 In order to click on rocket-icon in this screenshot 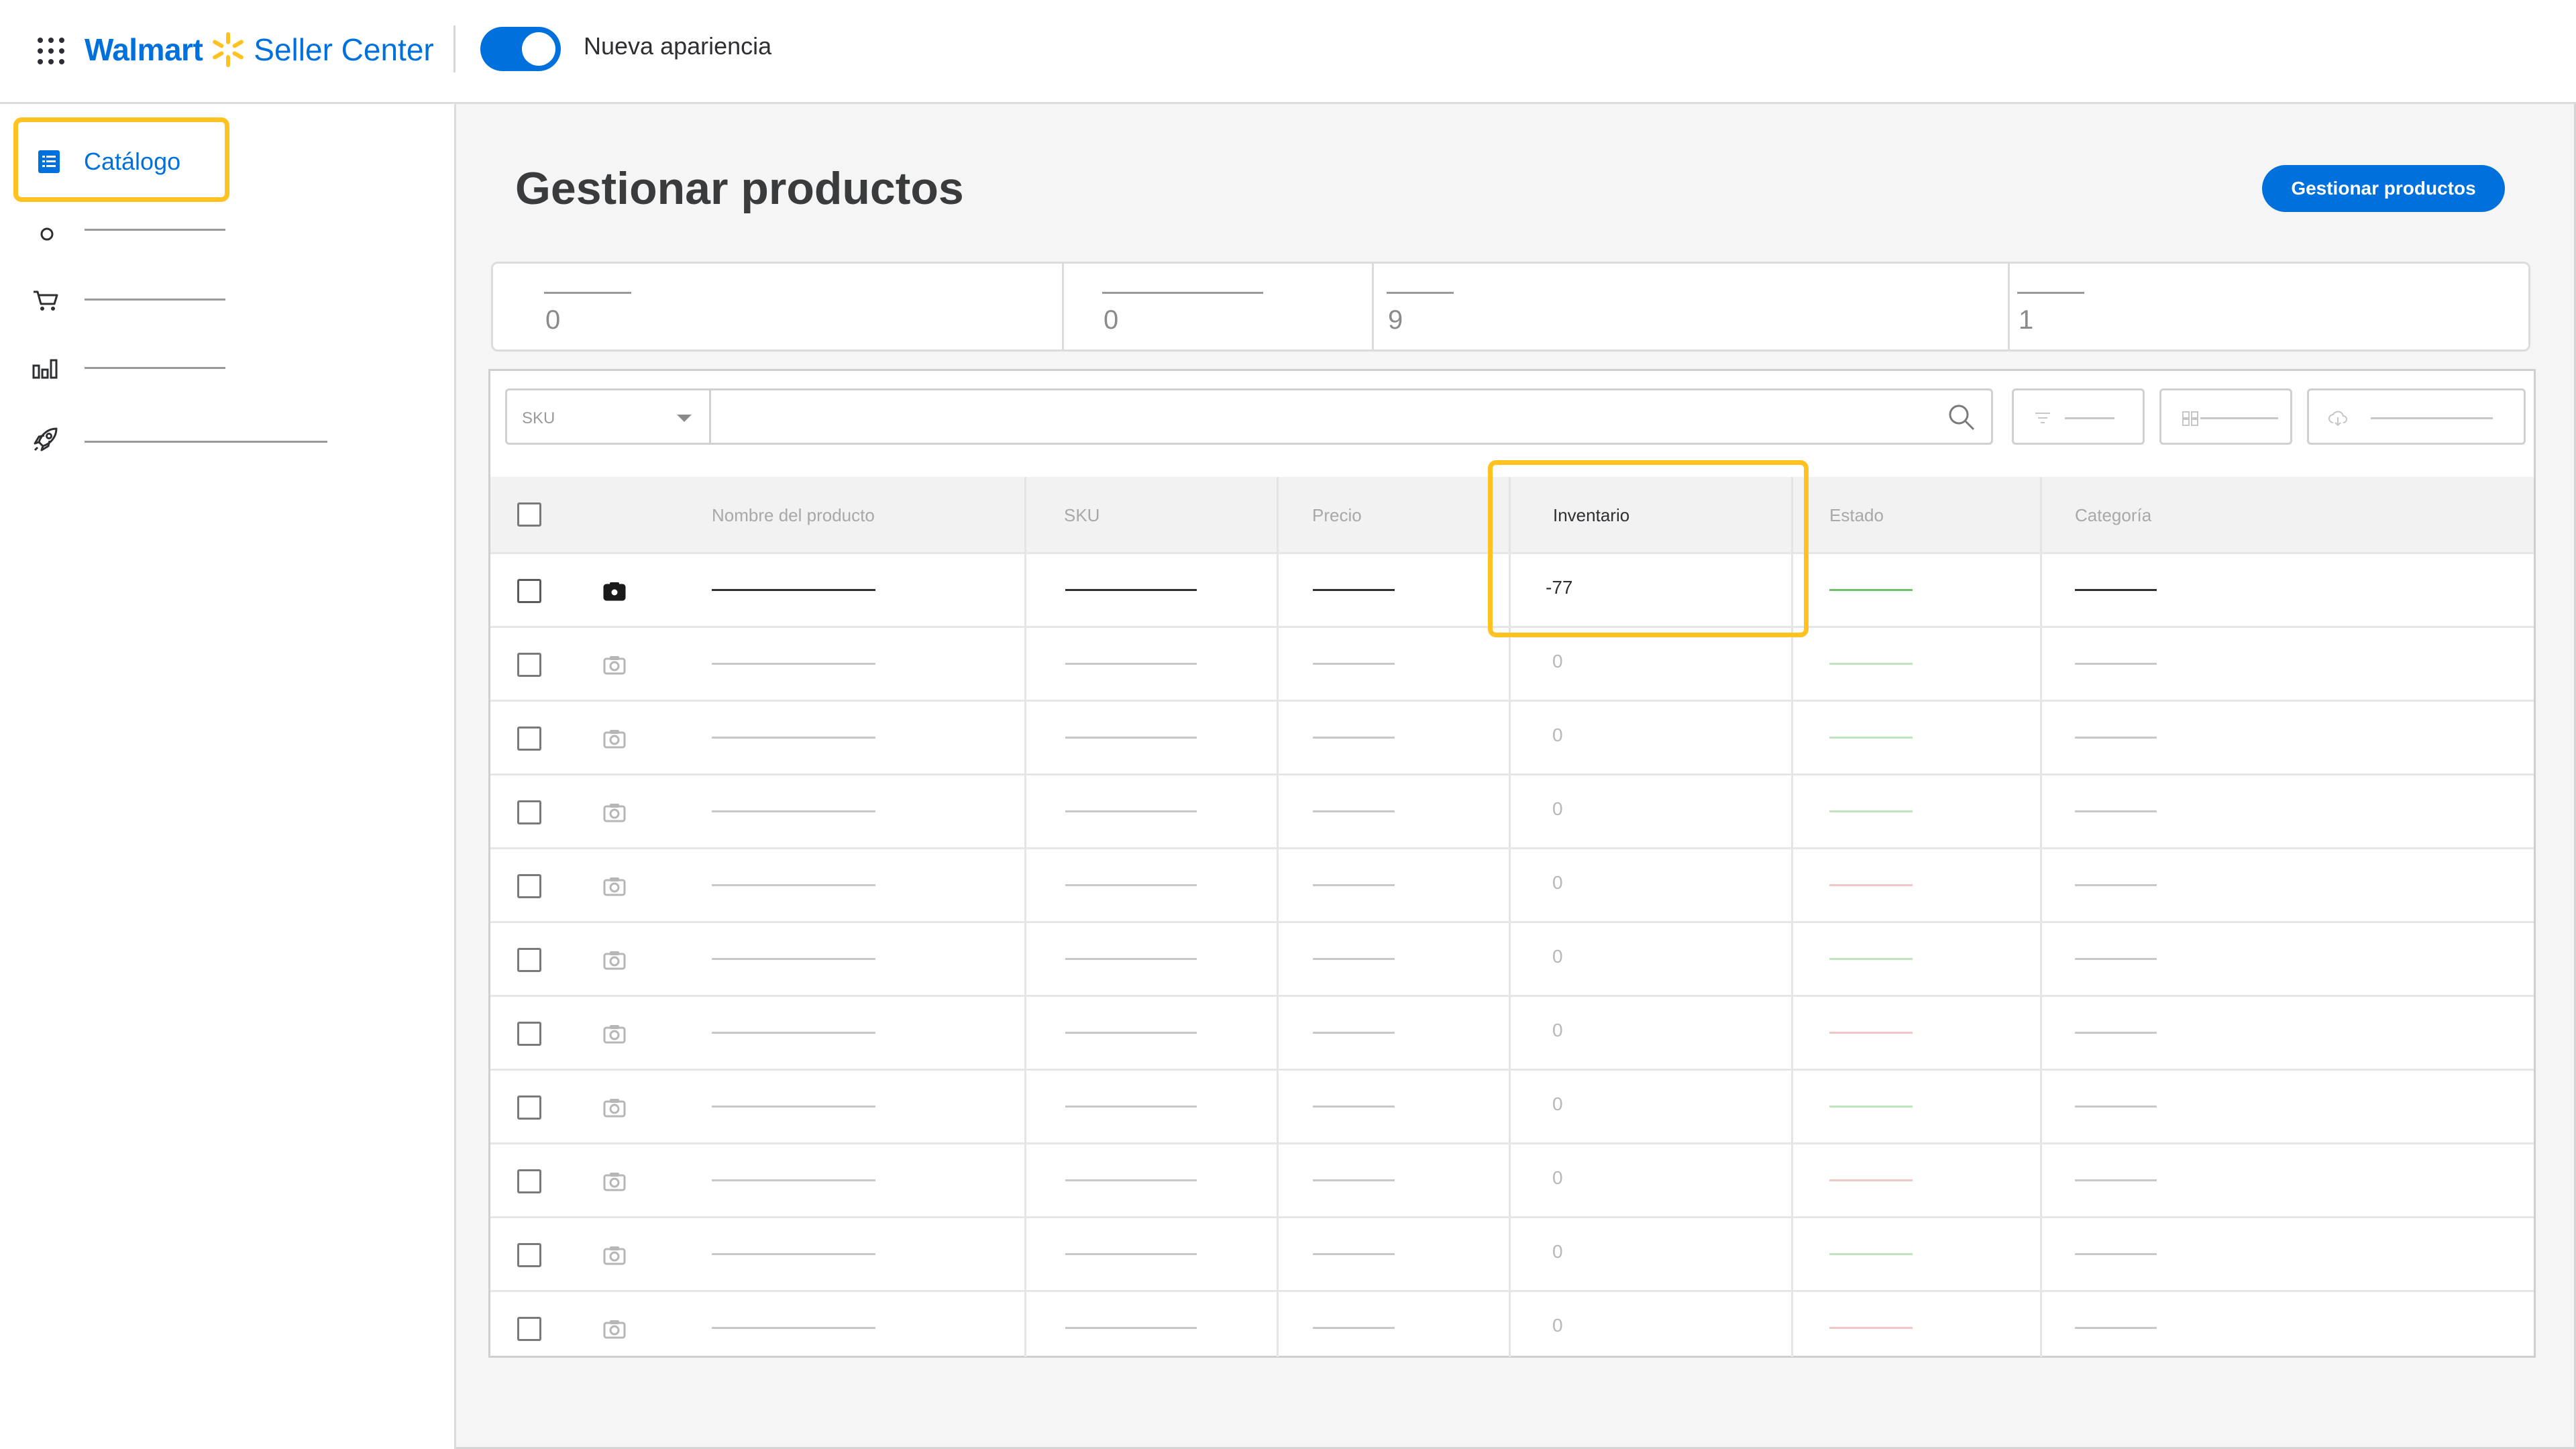, I will do `click(46, 439)`.